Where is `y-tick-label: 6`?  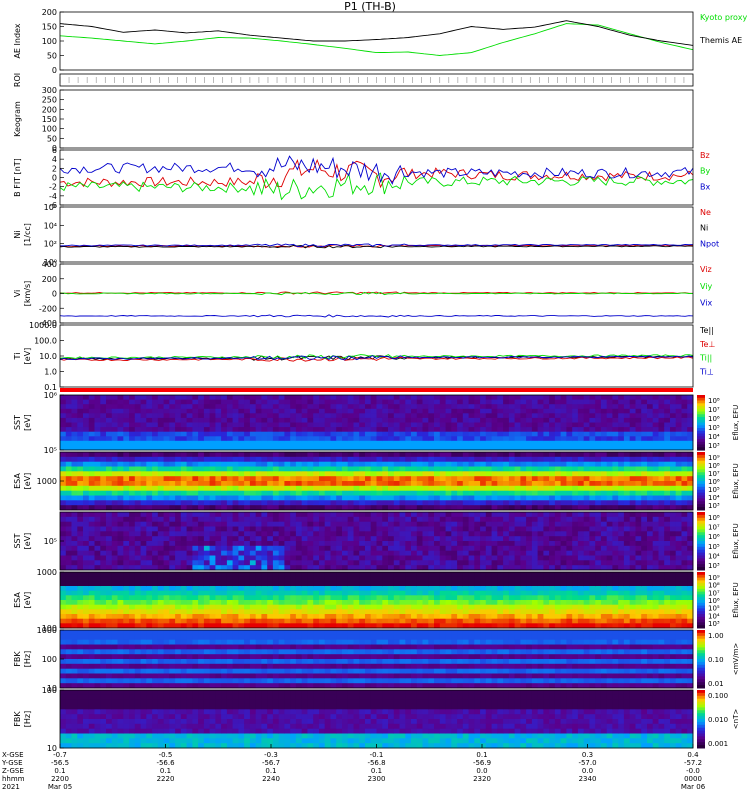
y-tick-label: 6 is located at coordinates (54, 150).